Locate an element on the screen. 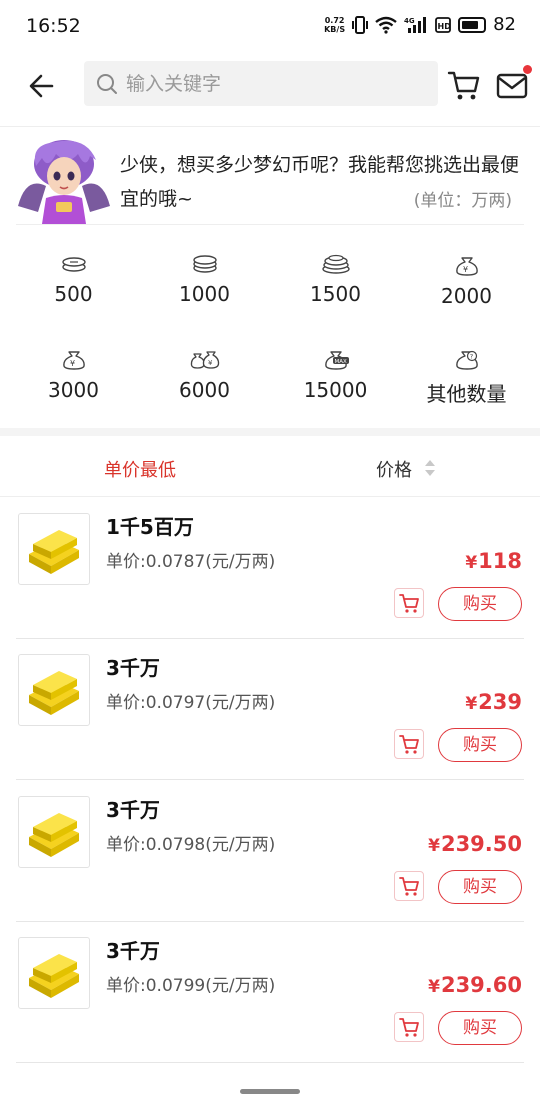 The image size is (540, 1116). amount-option-3000: ¥ 3000 is located at coordinates (73, 379).